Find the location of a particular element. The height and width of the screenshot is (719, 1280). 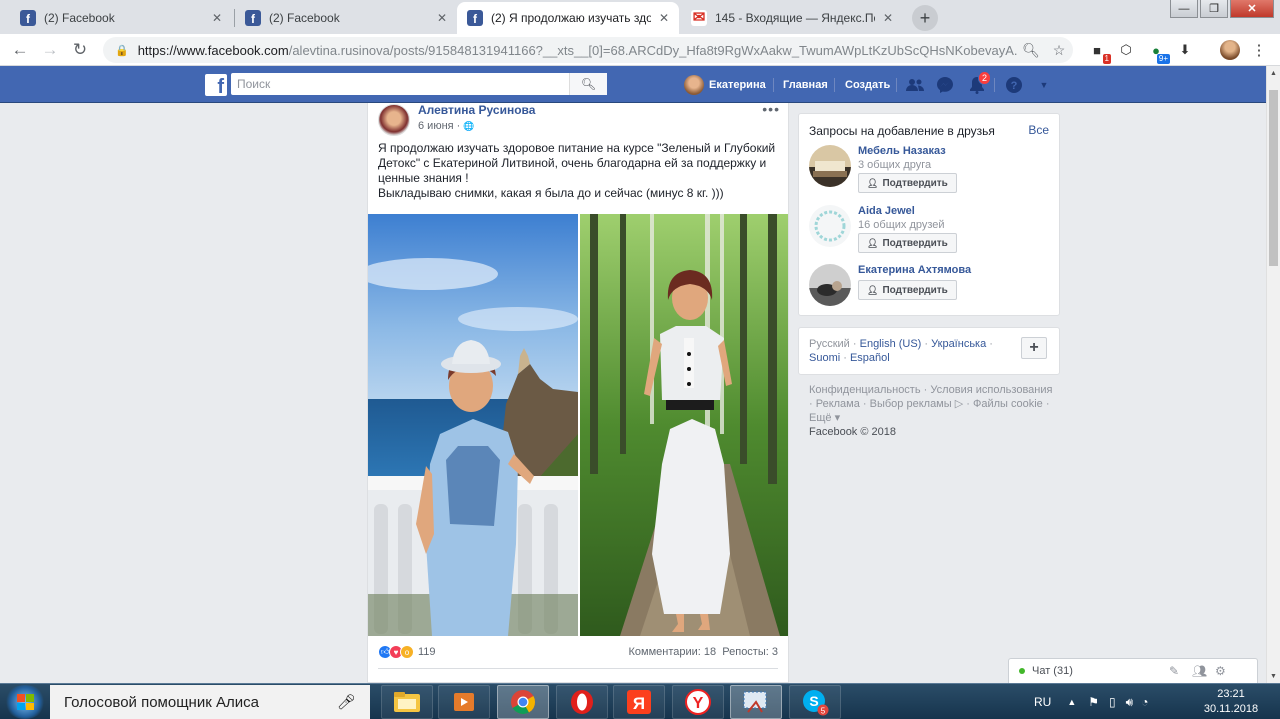

voice-assistant-search: Голосовой помощник Алиса 🎤︎ is located at coordinates (210, 702).